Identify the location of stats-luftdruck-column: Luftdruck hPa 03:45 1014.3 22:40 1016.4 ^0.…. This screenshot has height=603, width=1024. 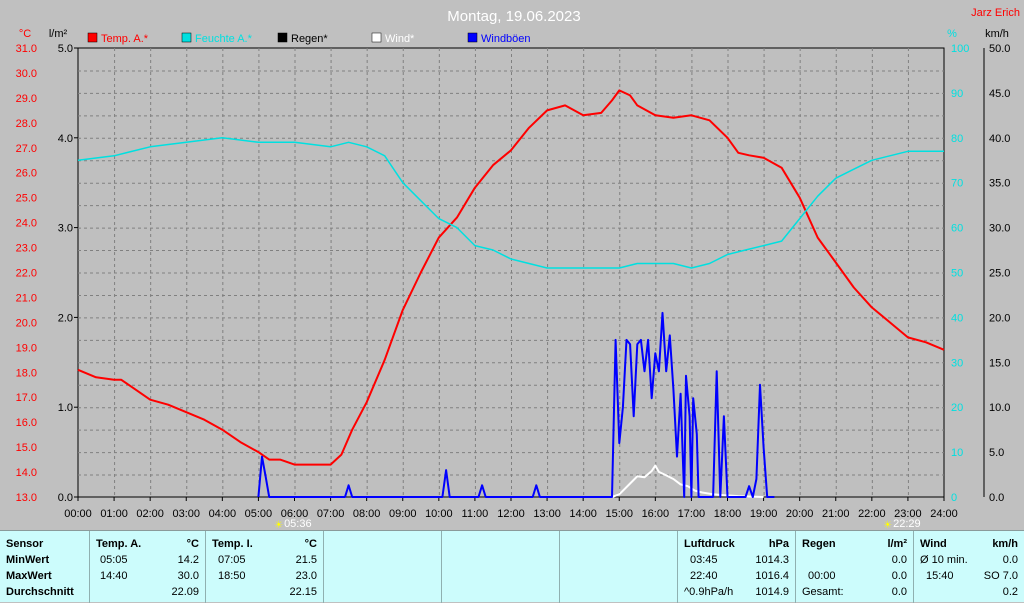
(737, 567).